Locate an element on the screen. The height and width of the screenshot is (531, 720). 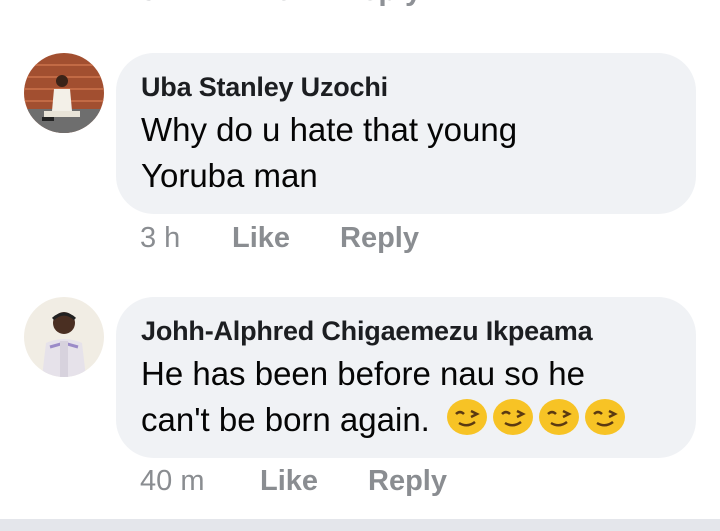
previous-comment-time: 3 h is located at coordinates (186, 4).